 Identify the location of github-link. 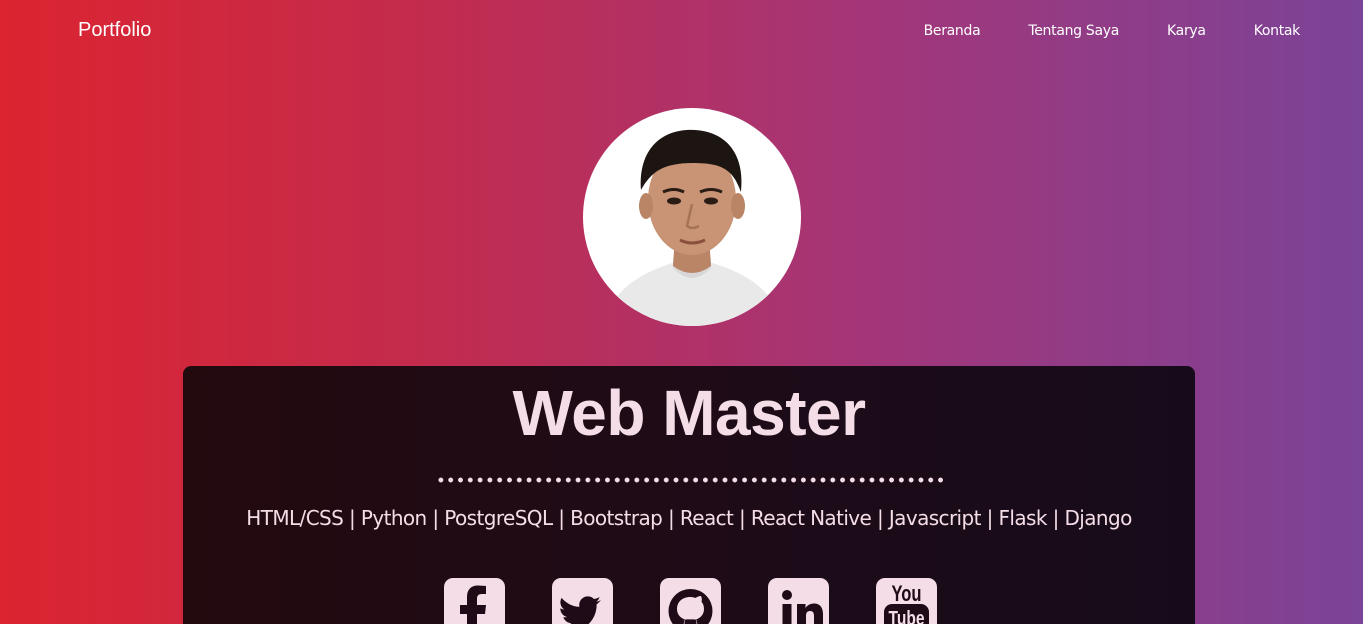
(690, 601).